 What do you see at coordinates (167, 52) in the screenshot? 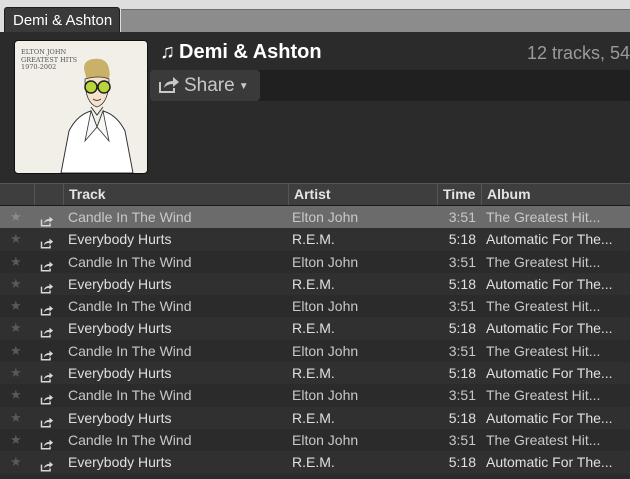
I see `music-note-icon: ♫` at bounding box center [167, 52].